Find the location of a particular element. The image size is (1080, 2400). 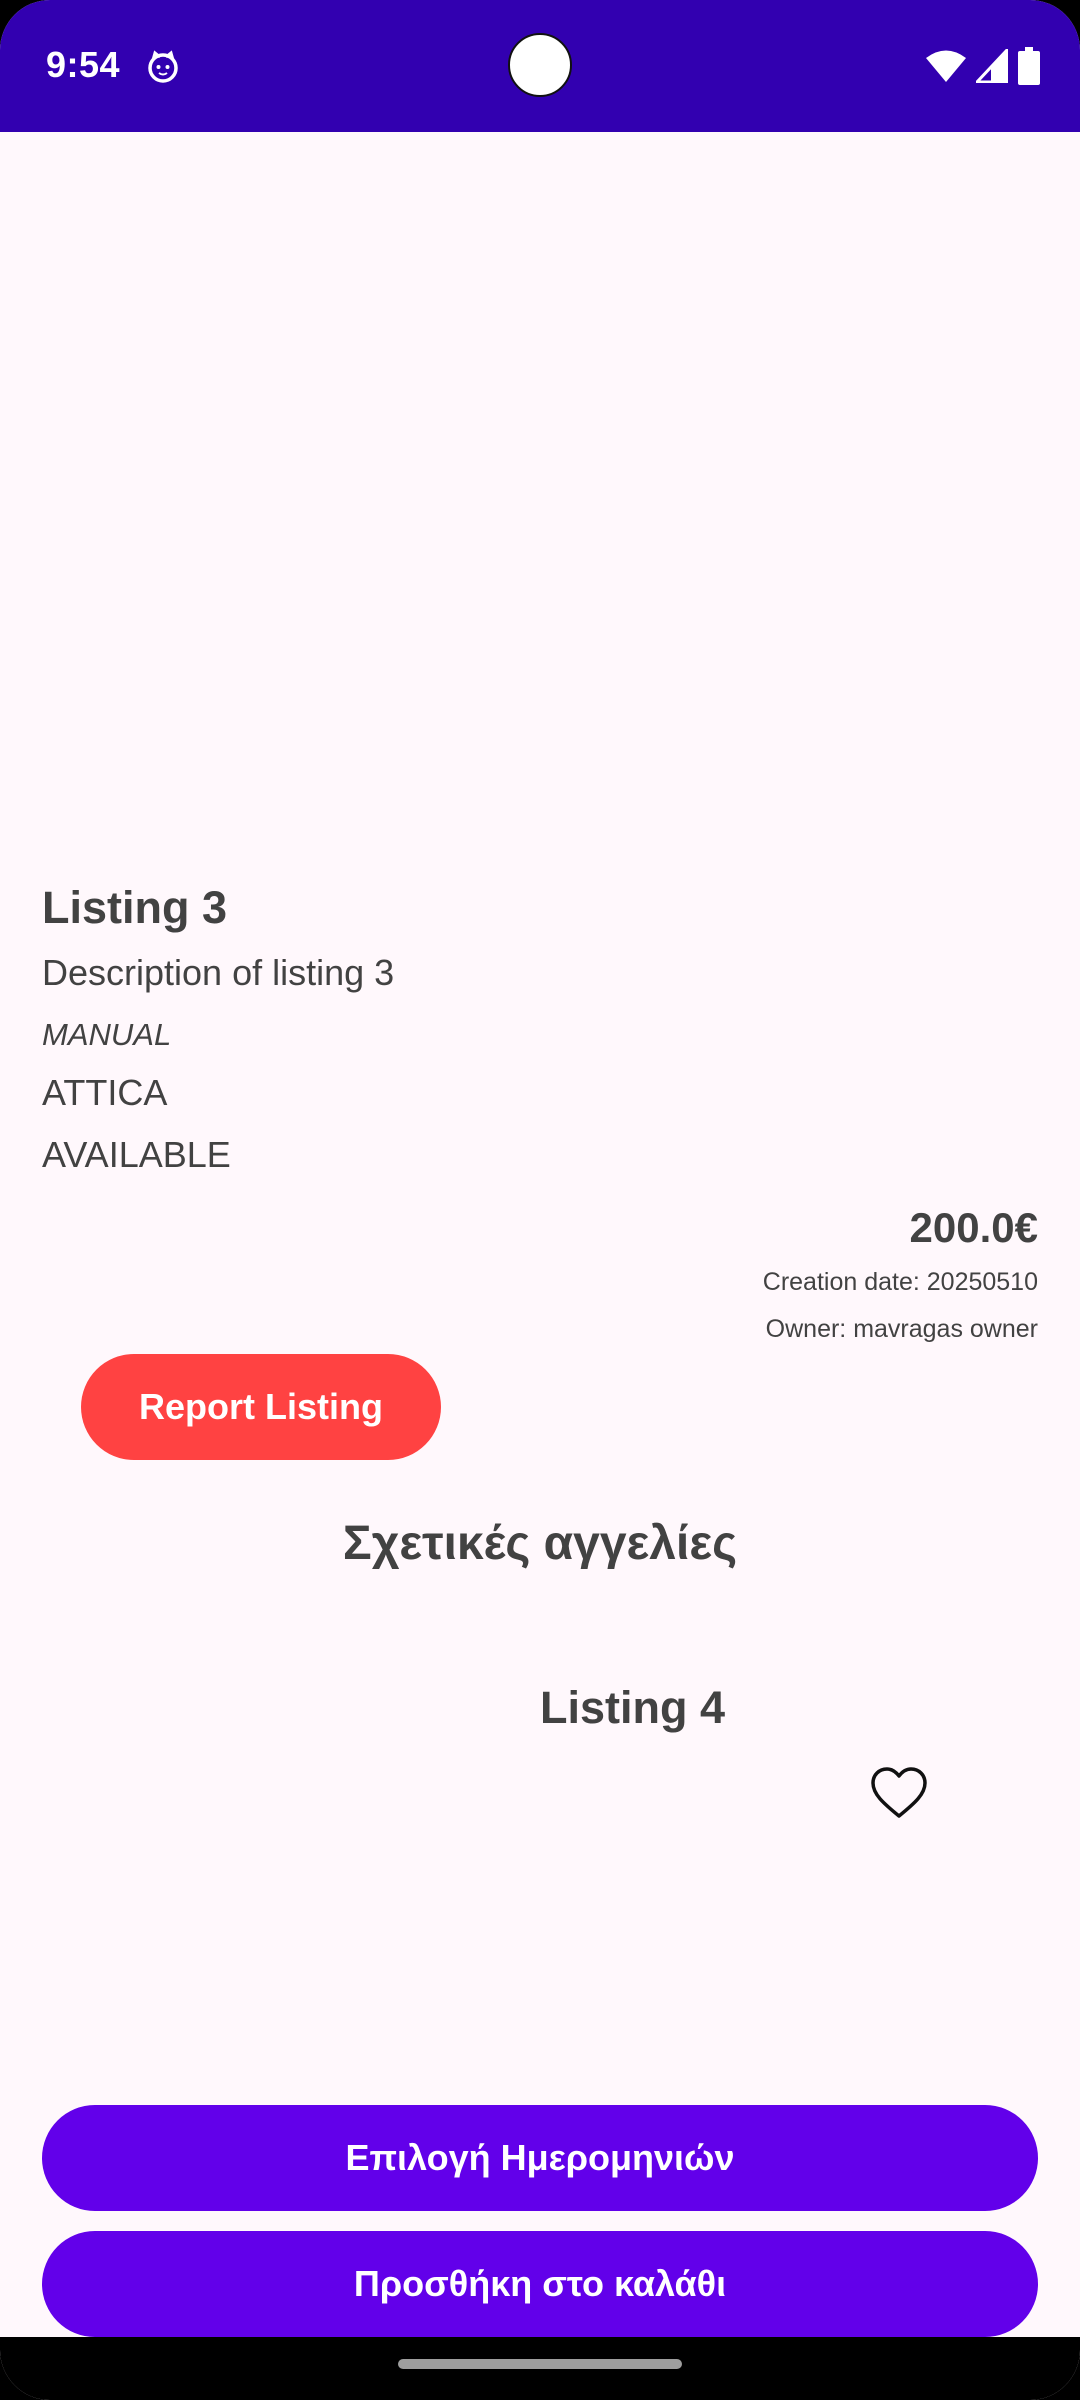

listing-region: ATTICA is located at coordinates (105, 1092).